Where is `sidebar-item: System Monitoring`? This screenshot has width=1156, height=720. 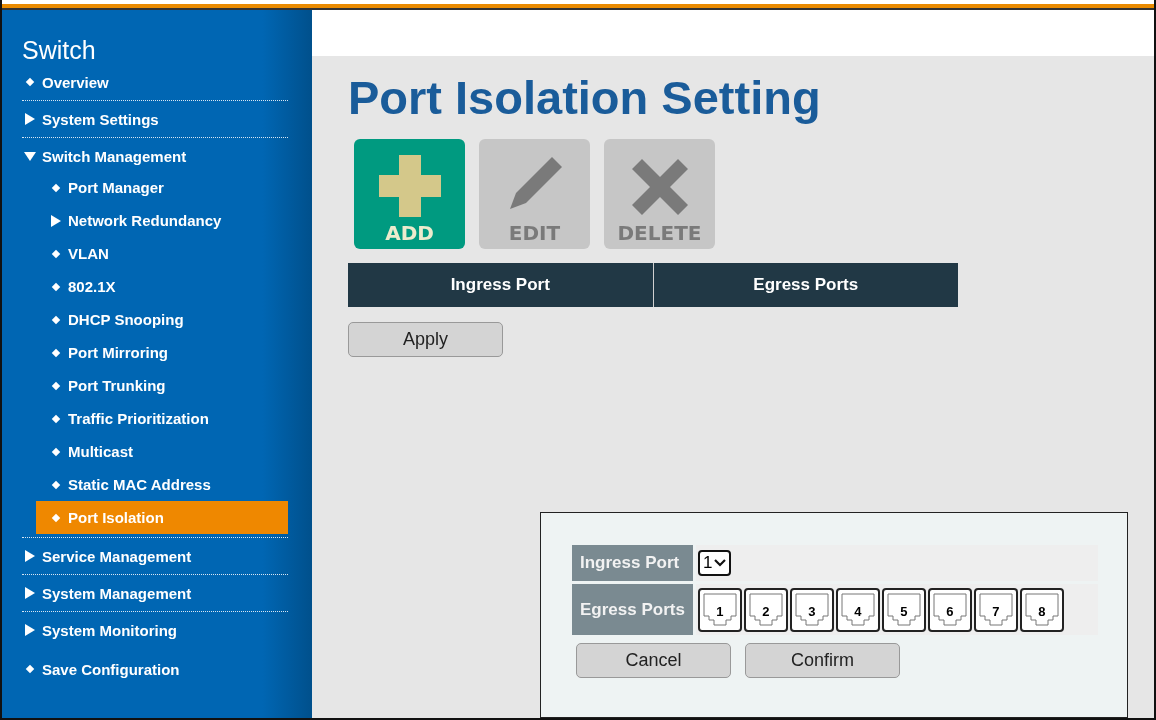
sidebar-item: System Monitoring is located at coordinates (155, 630).